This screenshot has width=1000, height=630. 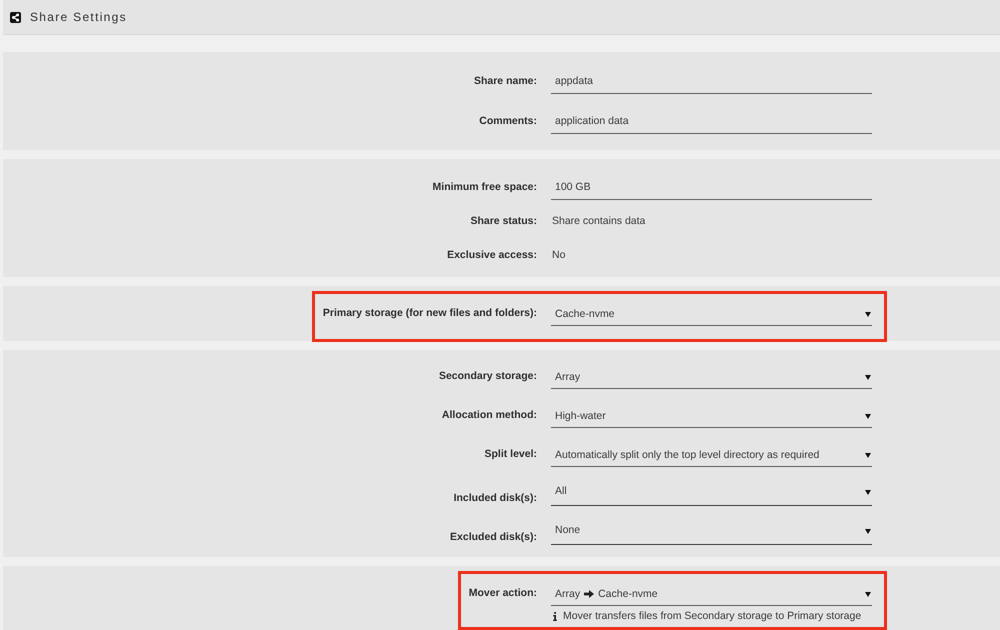 I want to click on dropdown: None, so click(x=711, y=532).